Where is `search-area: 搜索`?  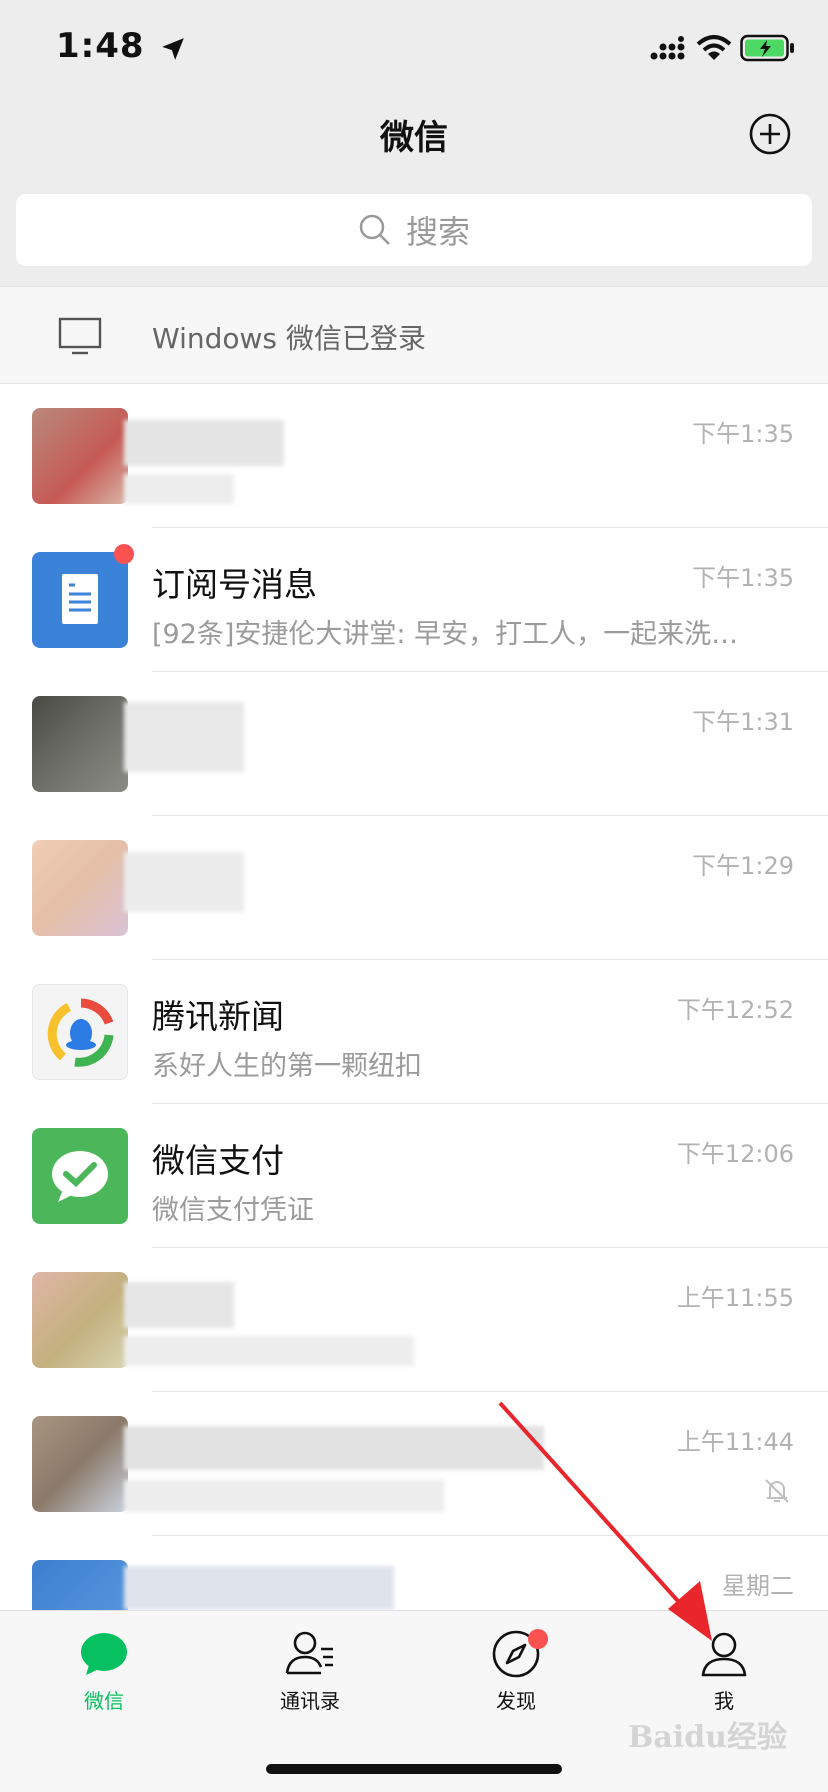 search-area: 搜索 is located at coordinates (414, 236).